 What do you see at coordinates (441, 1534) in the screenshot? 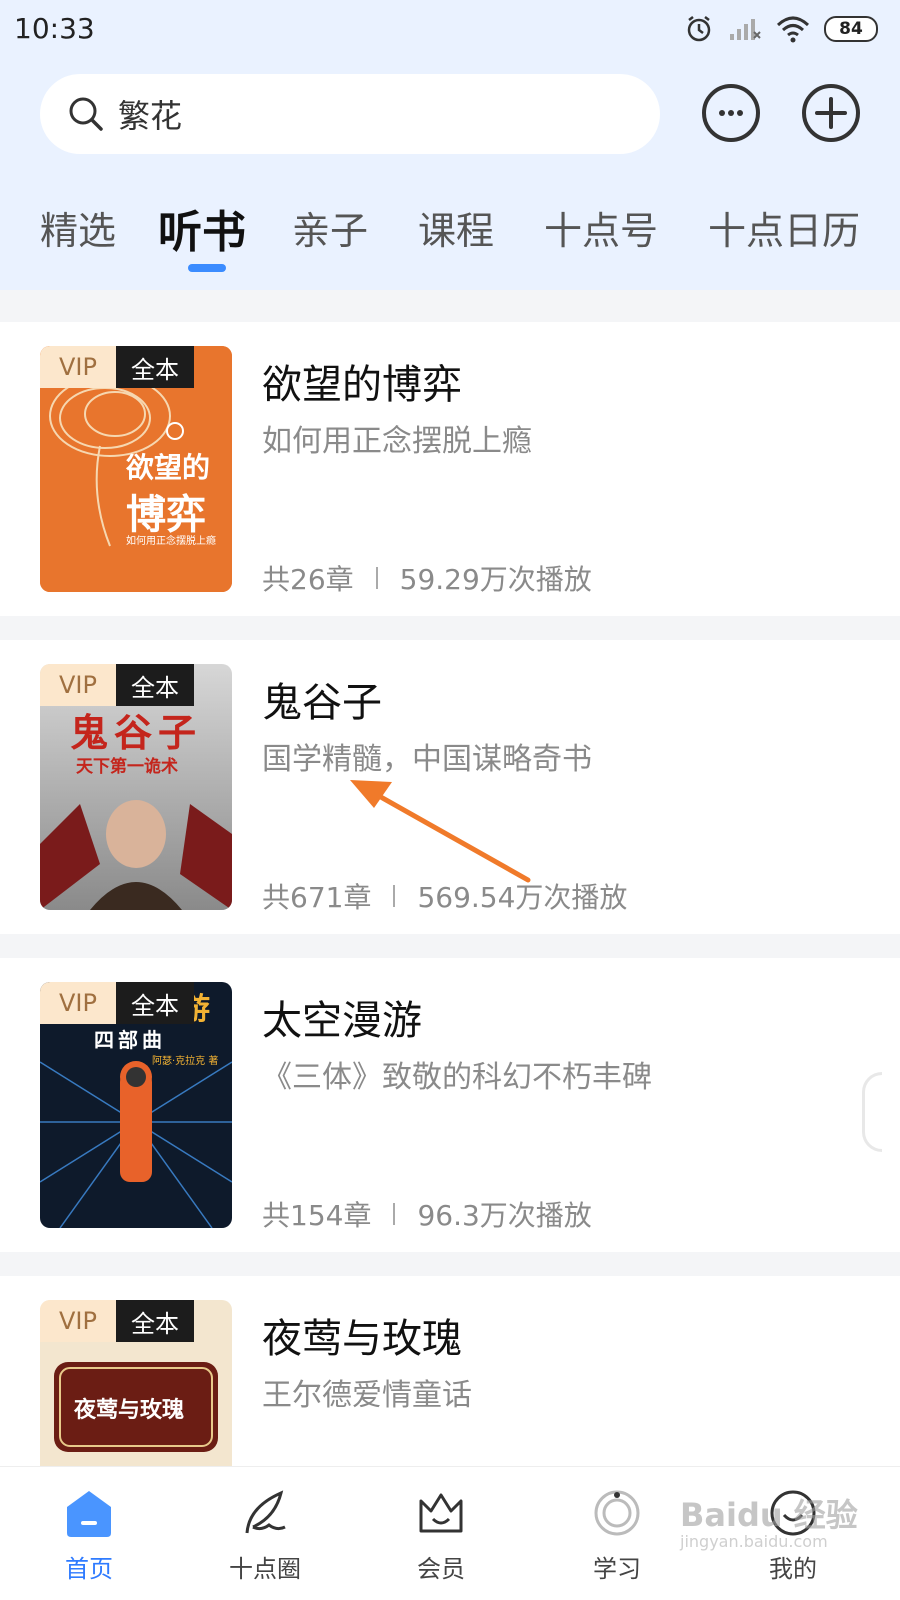
I see `nav-membership: 会员` at bounding box center [441, 1534].